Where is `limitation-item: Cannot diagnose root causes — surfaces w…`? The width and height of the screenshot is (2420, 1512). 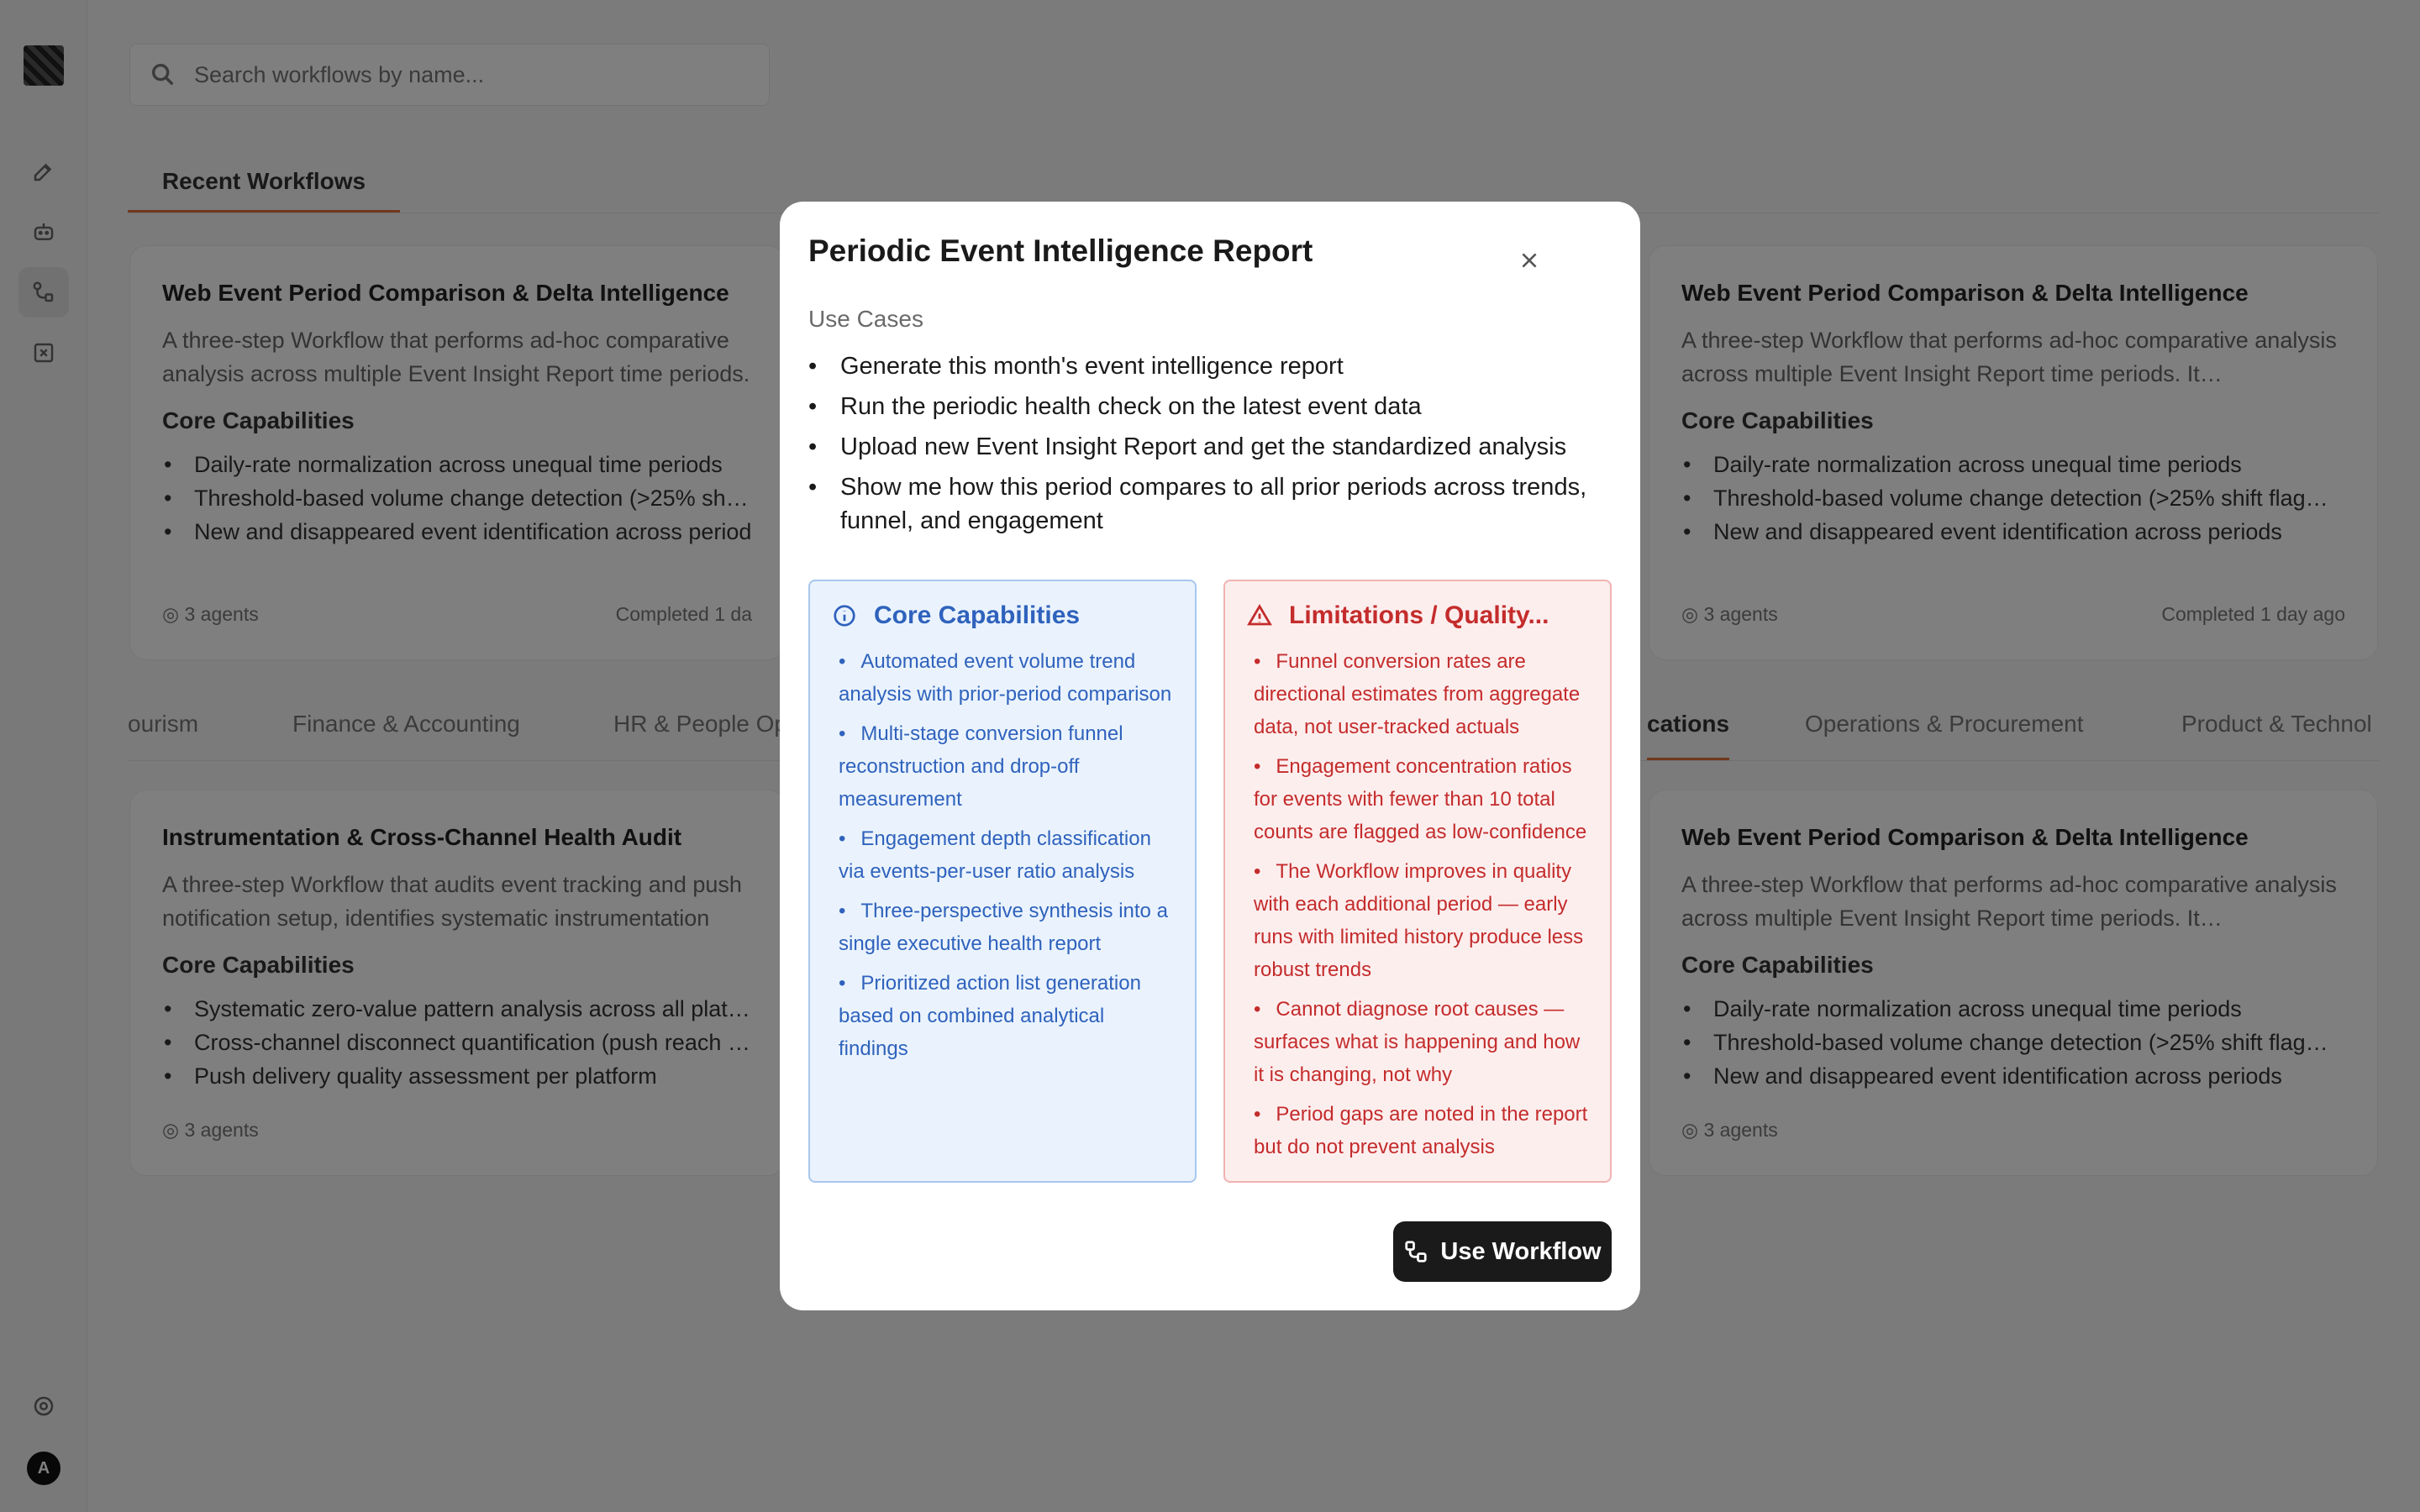
limitation-item: Cannot diagnose root causes — surfaces w… is located at coordinates (1417, 1042).